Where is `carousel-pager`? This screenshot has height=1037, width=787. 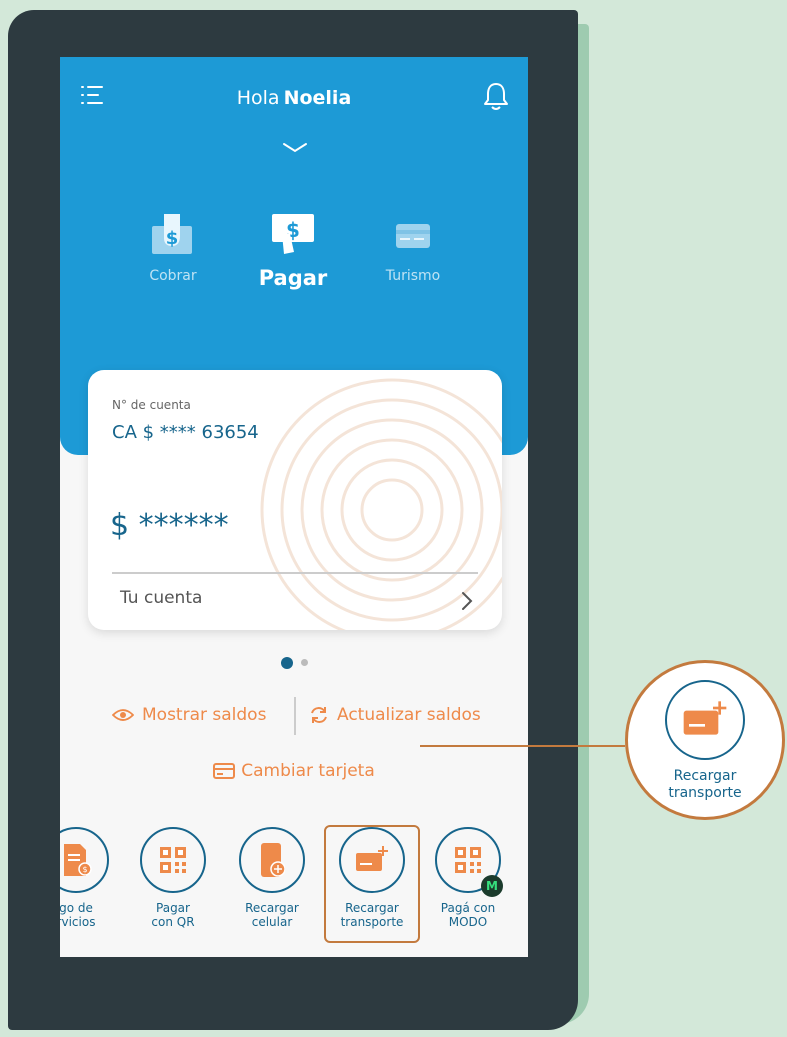 carousel-pager is located at coordinates (294, 661).